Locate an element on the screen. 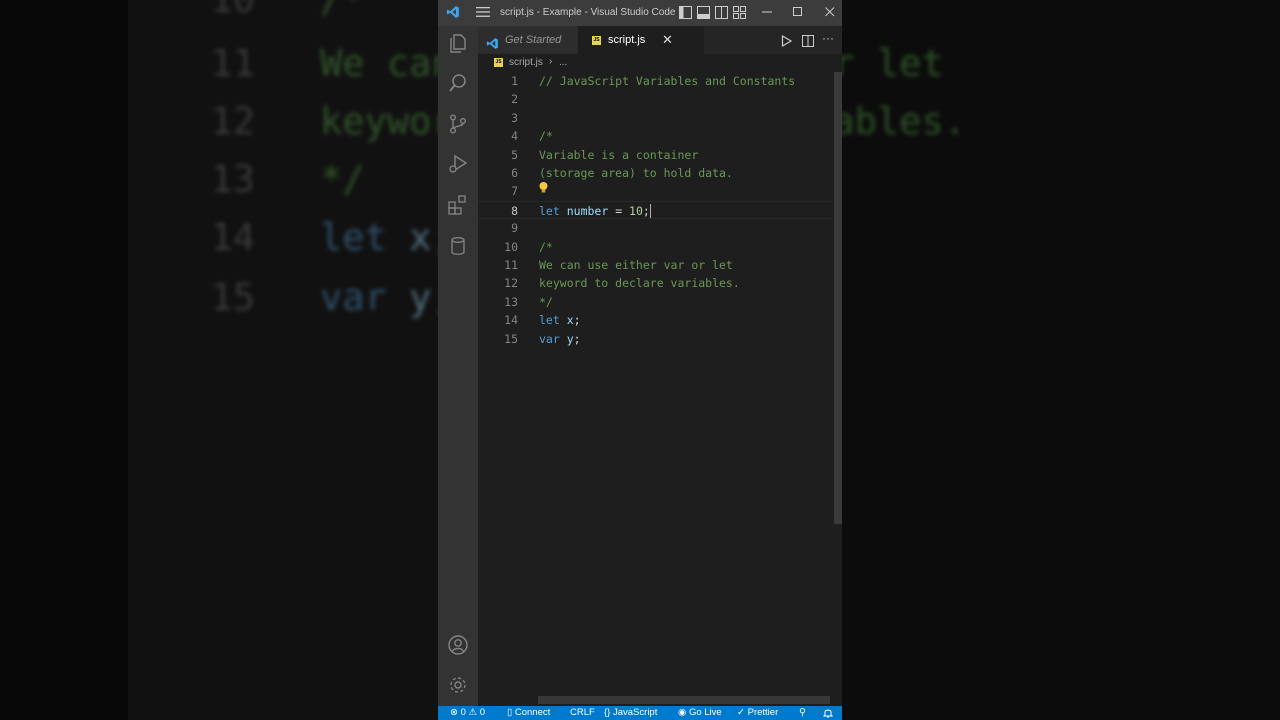 The width and height of the screenshot is (1280, 720). code-line: 6 (storage area) to hold data. is located at coordinates (655, 173).